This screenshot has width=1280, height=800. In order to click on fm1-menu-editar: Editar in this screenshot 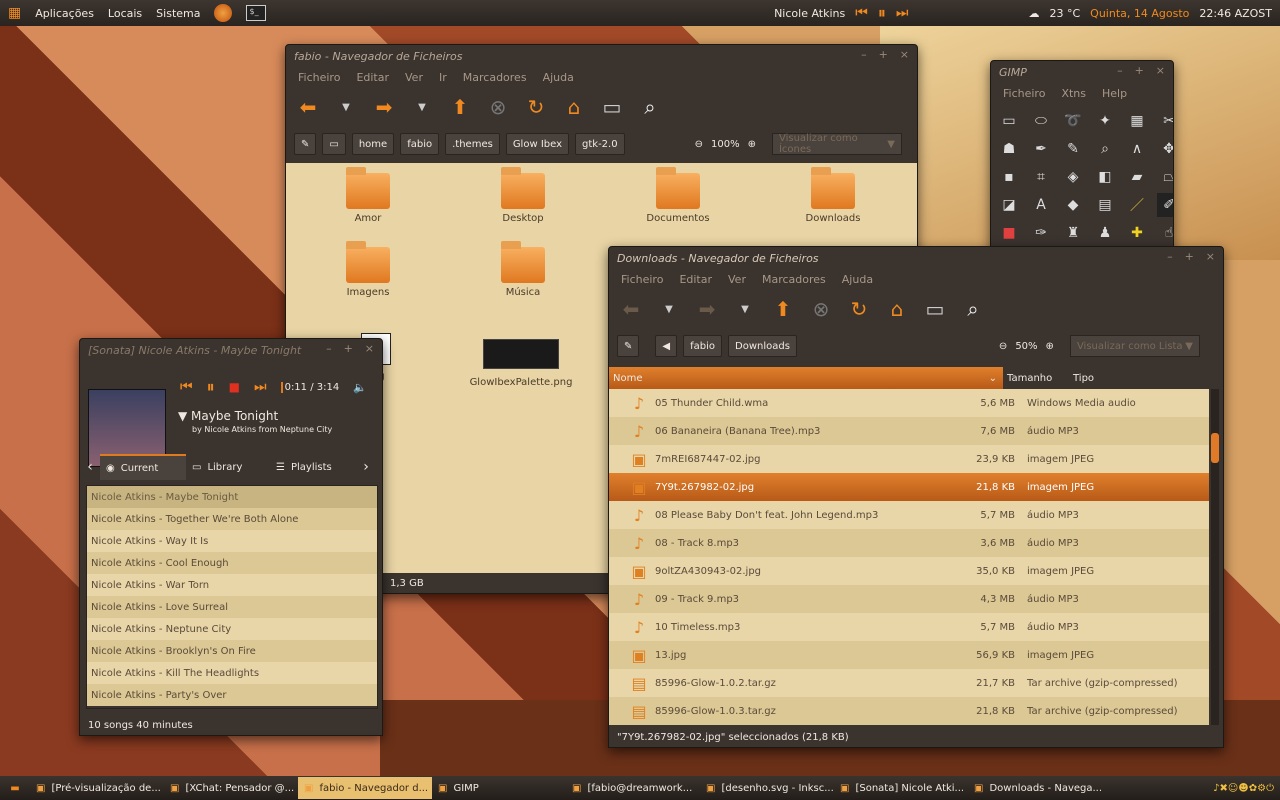, I will do `click(372, 77)`.